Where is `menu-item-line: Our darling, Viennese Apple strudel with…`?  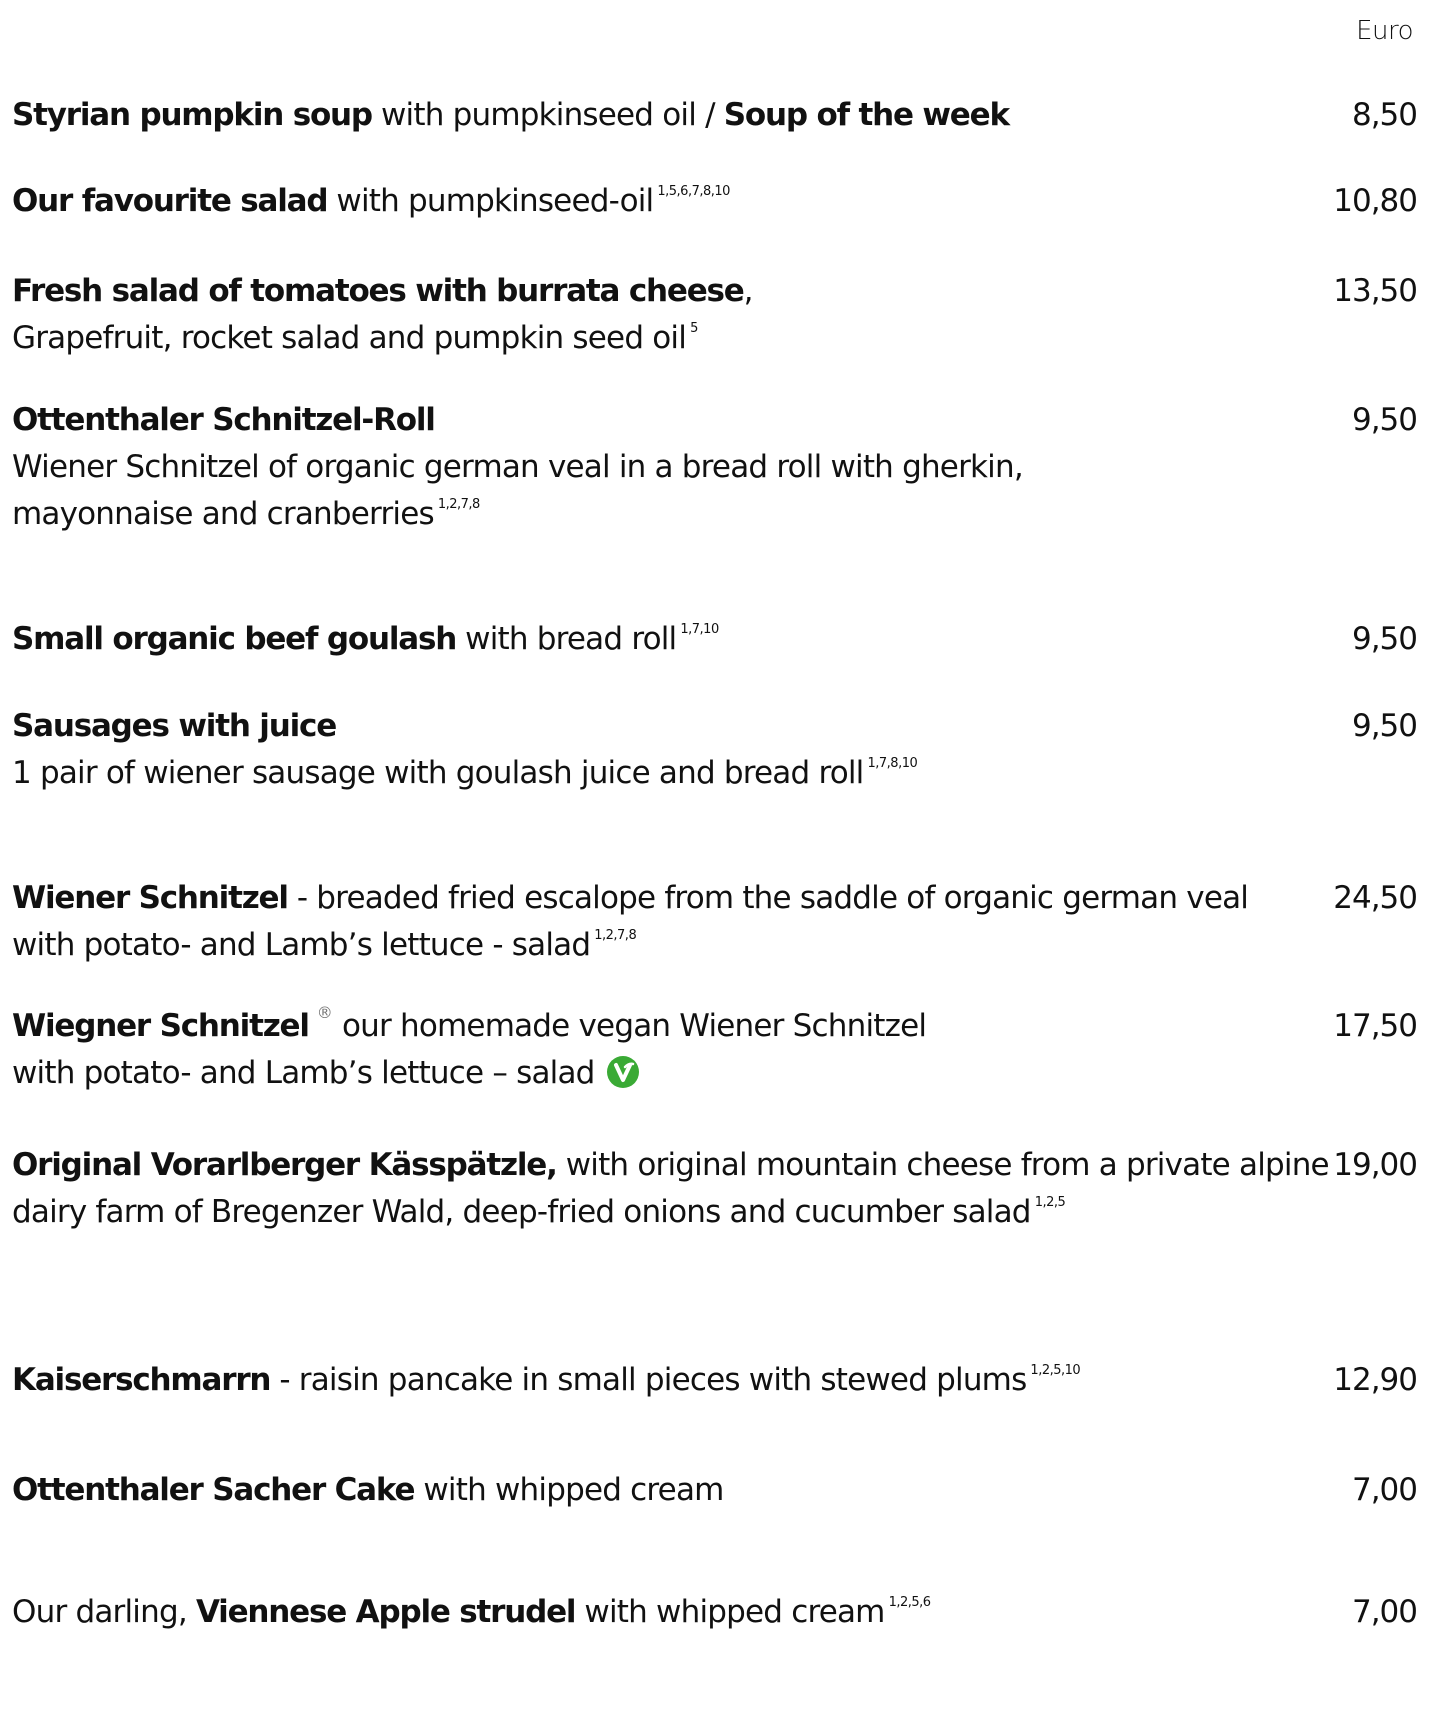 menu-item-line: Our darling, Viennese Apple strudel with… is located at coordinates (714, 1612).